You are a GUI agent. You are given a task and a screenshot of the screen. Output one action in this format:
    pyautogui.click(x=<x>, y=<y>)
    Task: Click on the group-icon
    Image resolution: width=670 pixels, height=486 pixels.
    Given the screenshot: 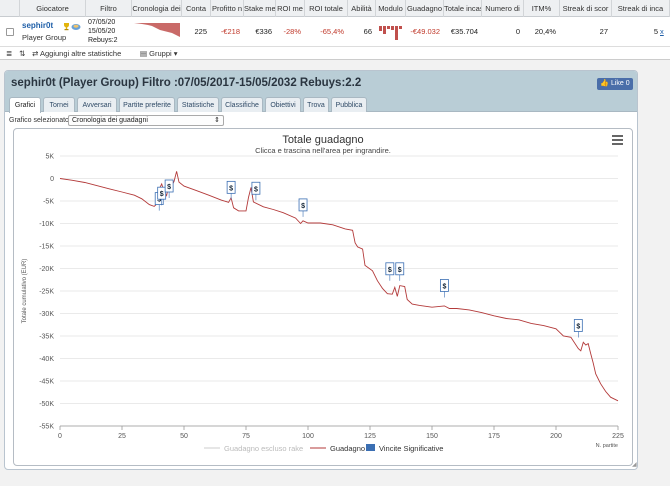 What is the action you would take?
    pyautogui.click(x=76, y=27)
    